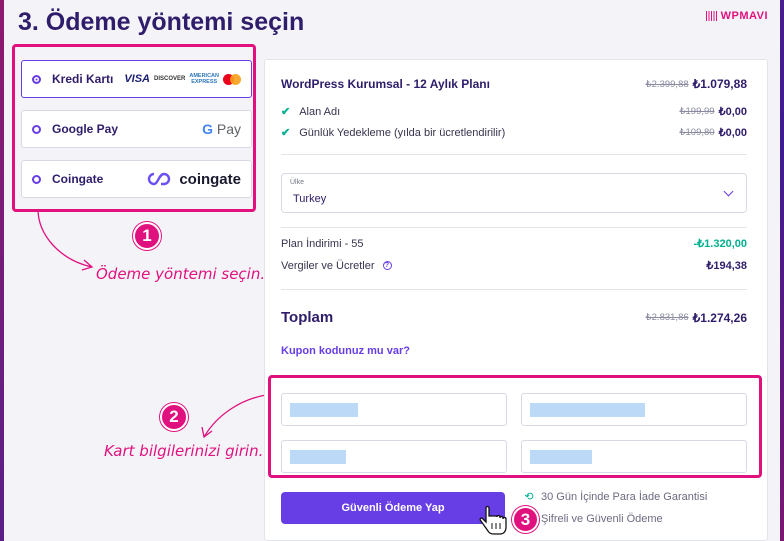 This screenshot has width=784, height=541. Describe the element at coordinates (514, 244) in the screenshot. I see `discount-row: Plan İndirimi - 55 -₺1.320,00` at that location.